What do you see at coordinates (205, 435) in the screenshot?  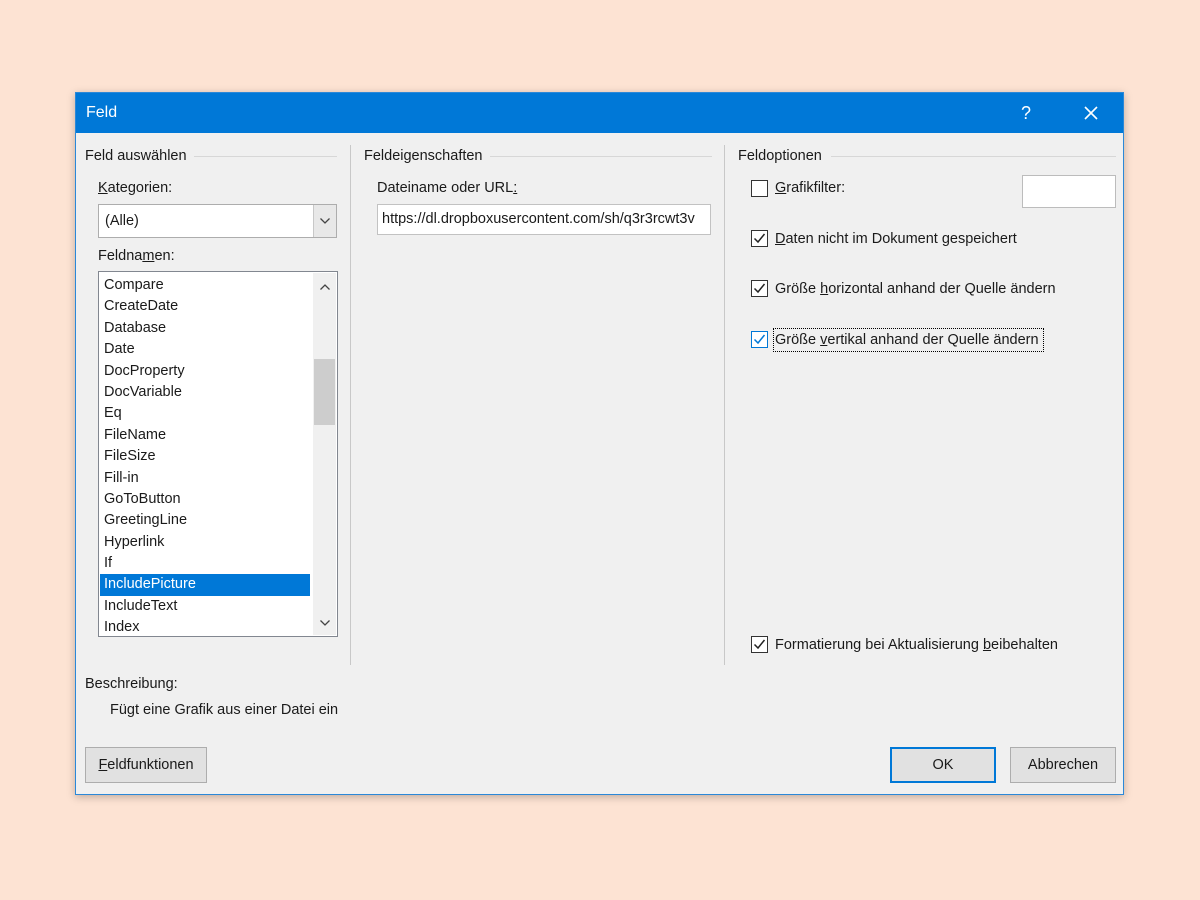 I see `list-item: FileName` at bounding box center [205, 435].